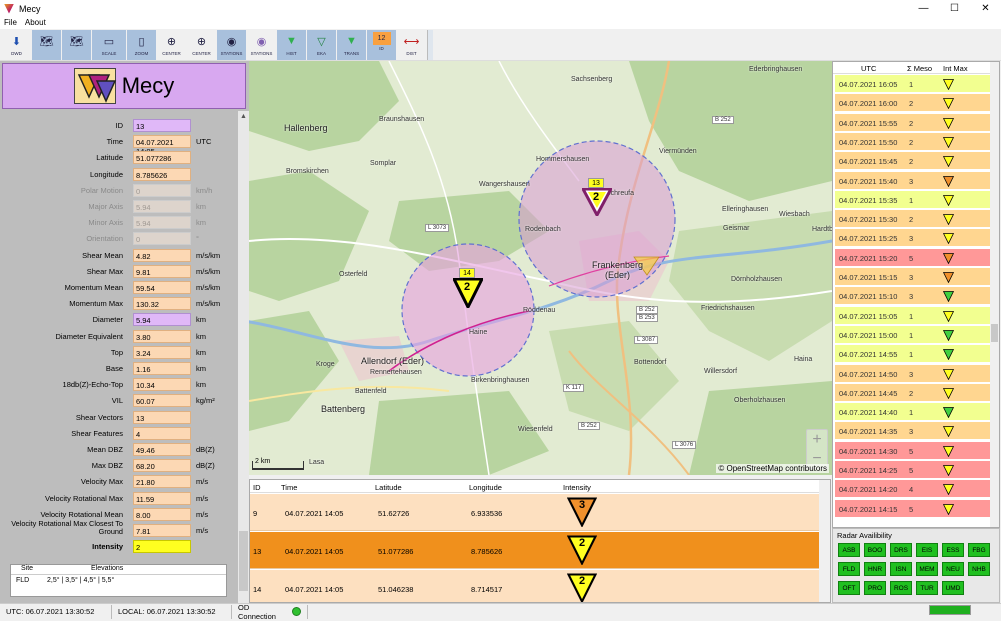 This screenshot has height=621, width=1001. I want to click on history-row: 04.07.2021 15:00 1, so click(913, 334).